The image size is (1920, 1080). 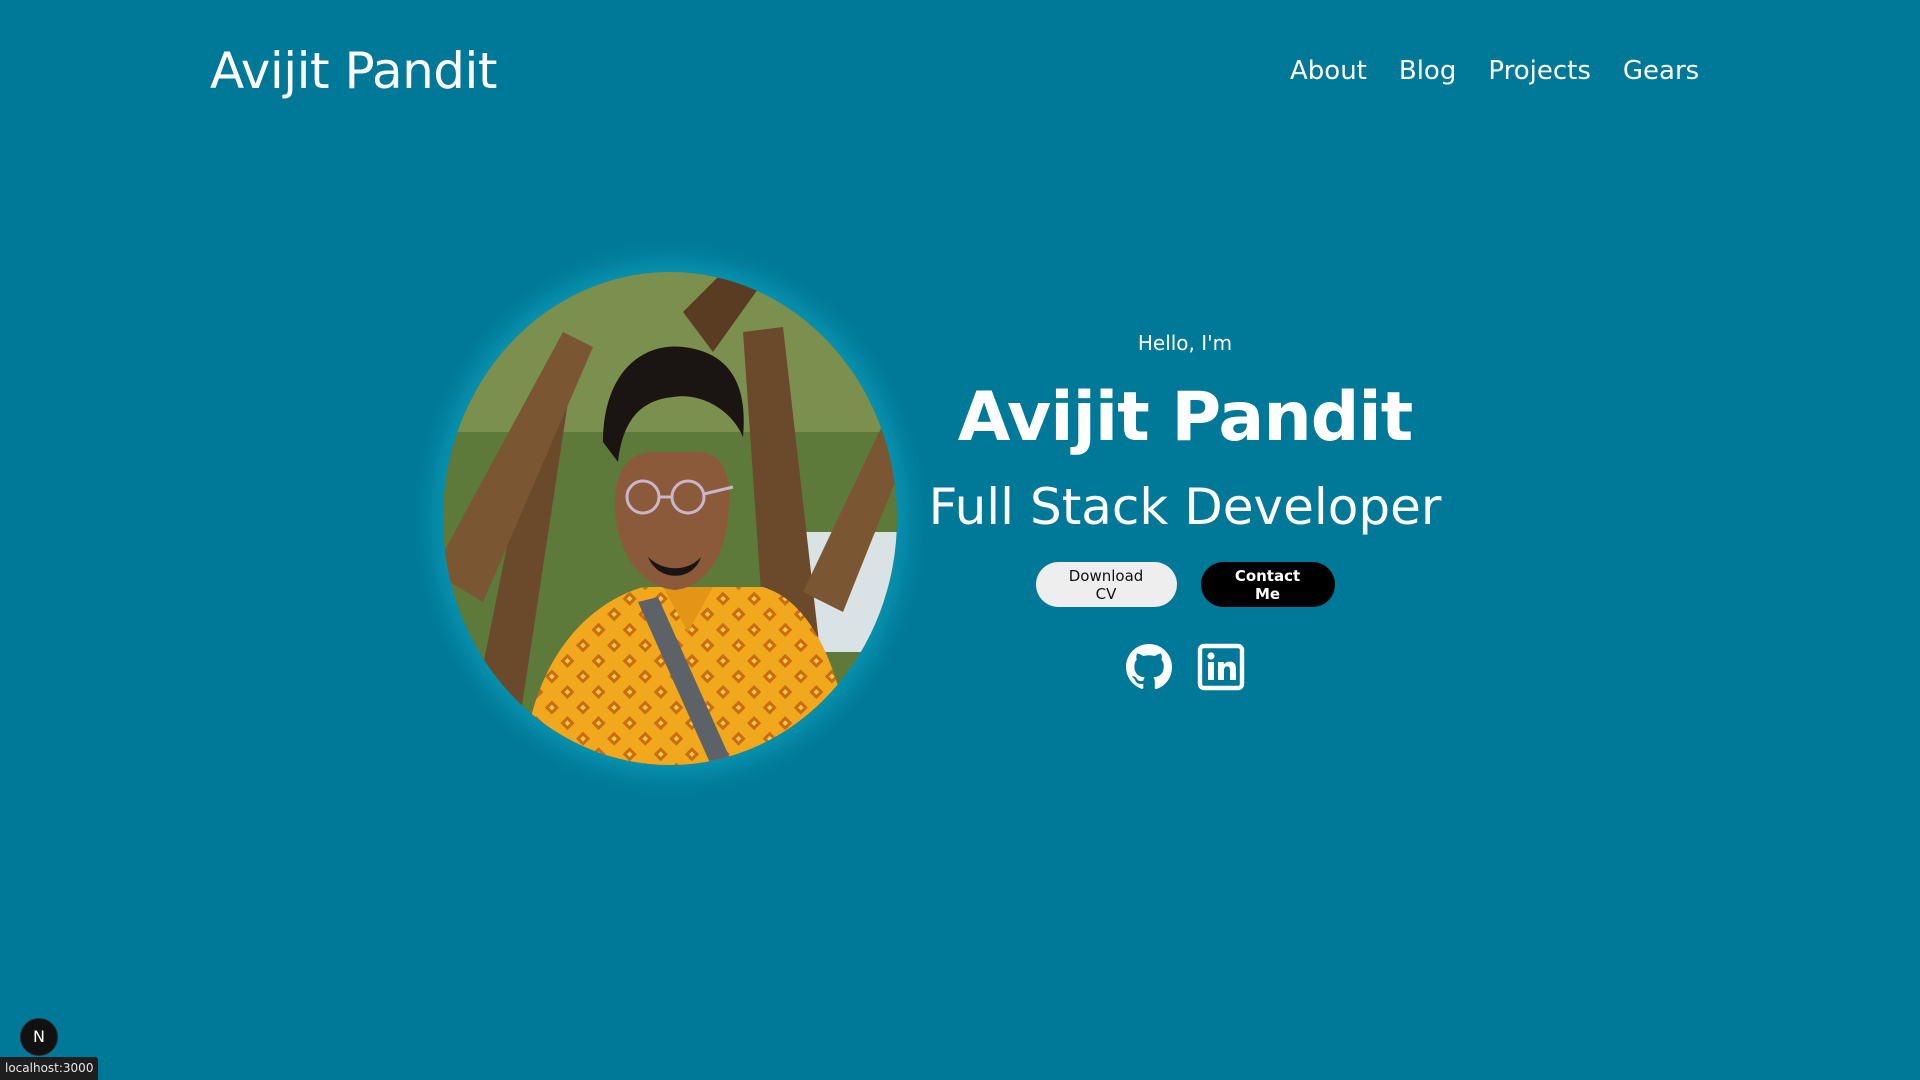 I want to click on github-link, so click(x=1149, y=667).